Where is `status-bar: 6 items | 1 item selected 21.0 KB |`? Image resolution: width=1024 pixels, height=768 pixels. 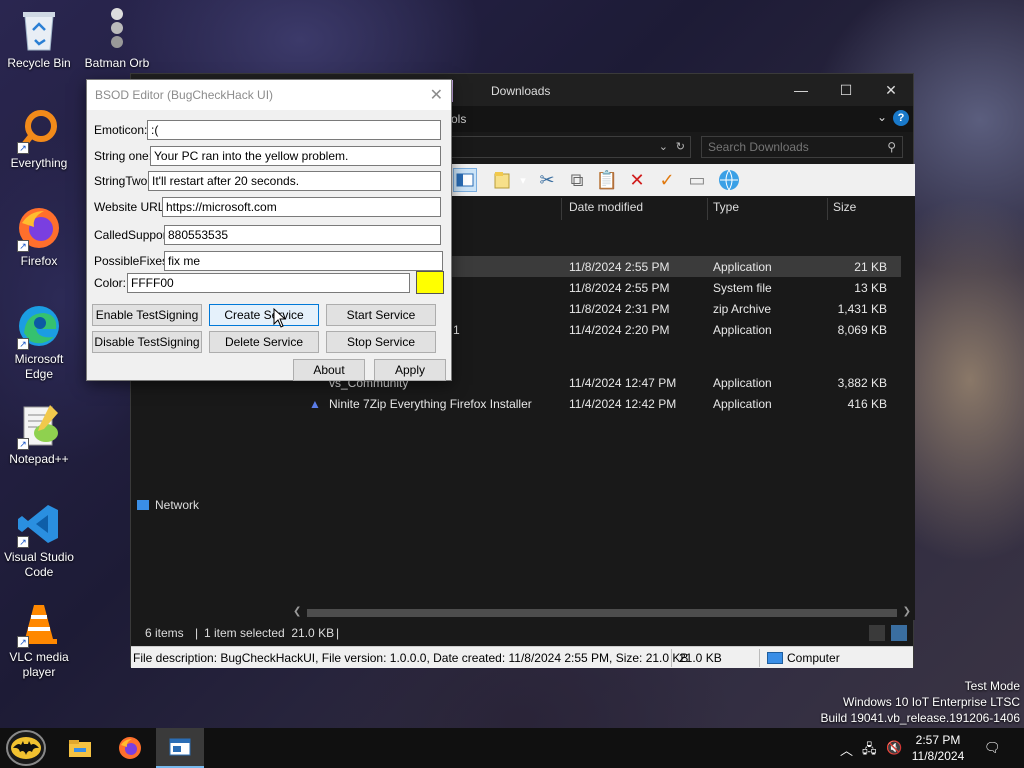 status-bar: 6 items | 1 item selected 21.0 KB | is located at coordinates (522, 633).